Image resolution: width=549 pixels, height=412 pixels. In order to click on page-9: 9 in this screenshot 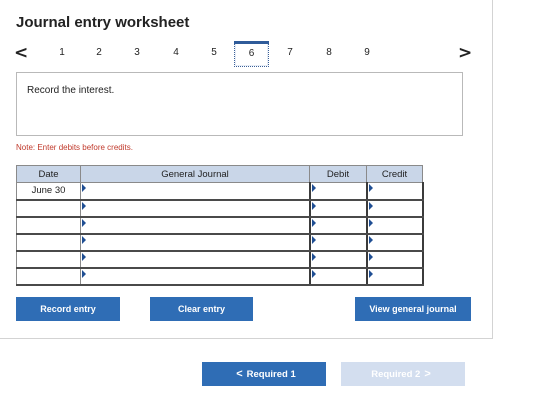, I will do `click(367, 53)`.